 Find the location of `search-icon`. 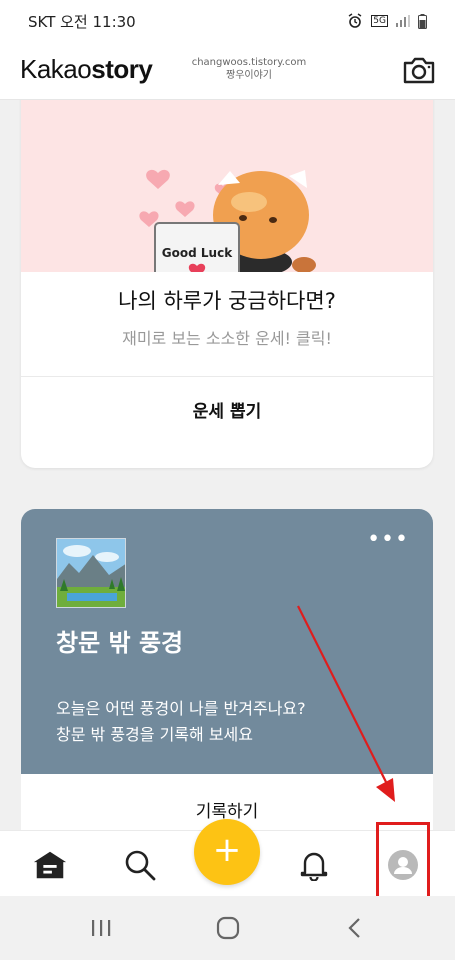

search-icon is located at coordinates (140, 865).